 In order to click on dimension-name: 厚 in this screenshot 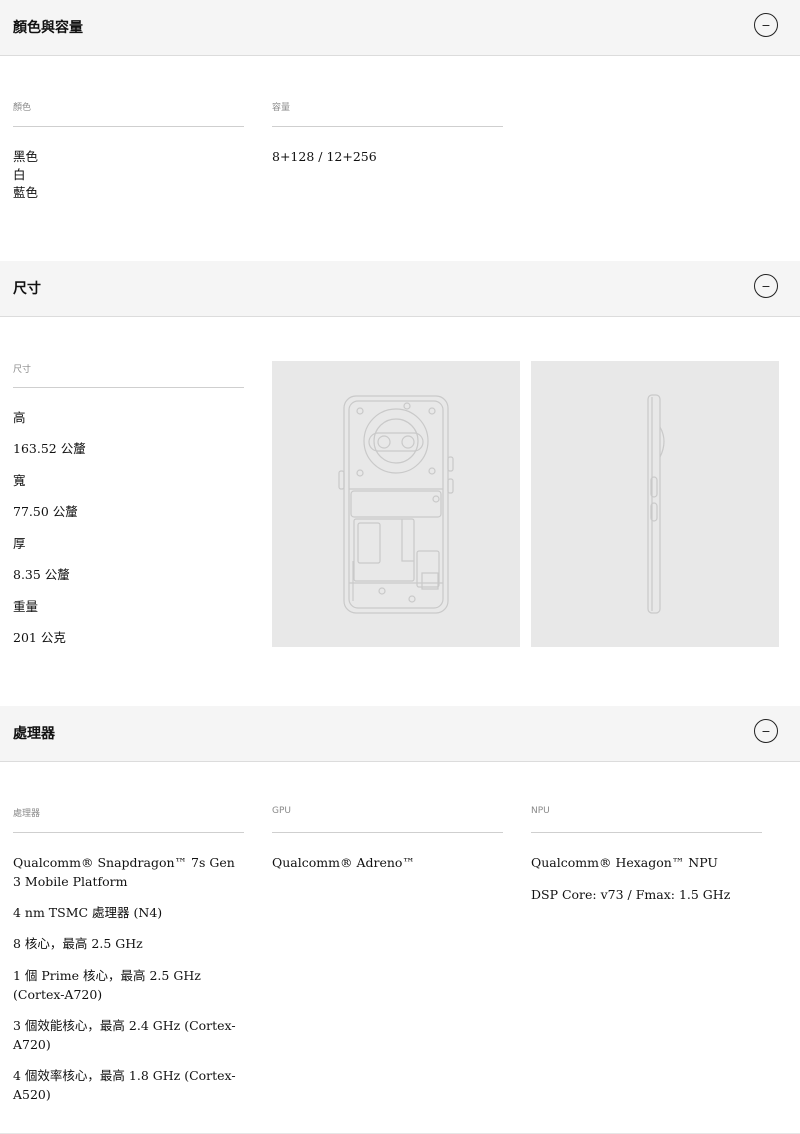, I will do `click(19, 543)`.